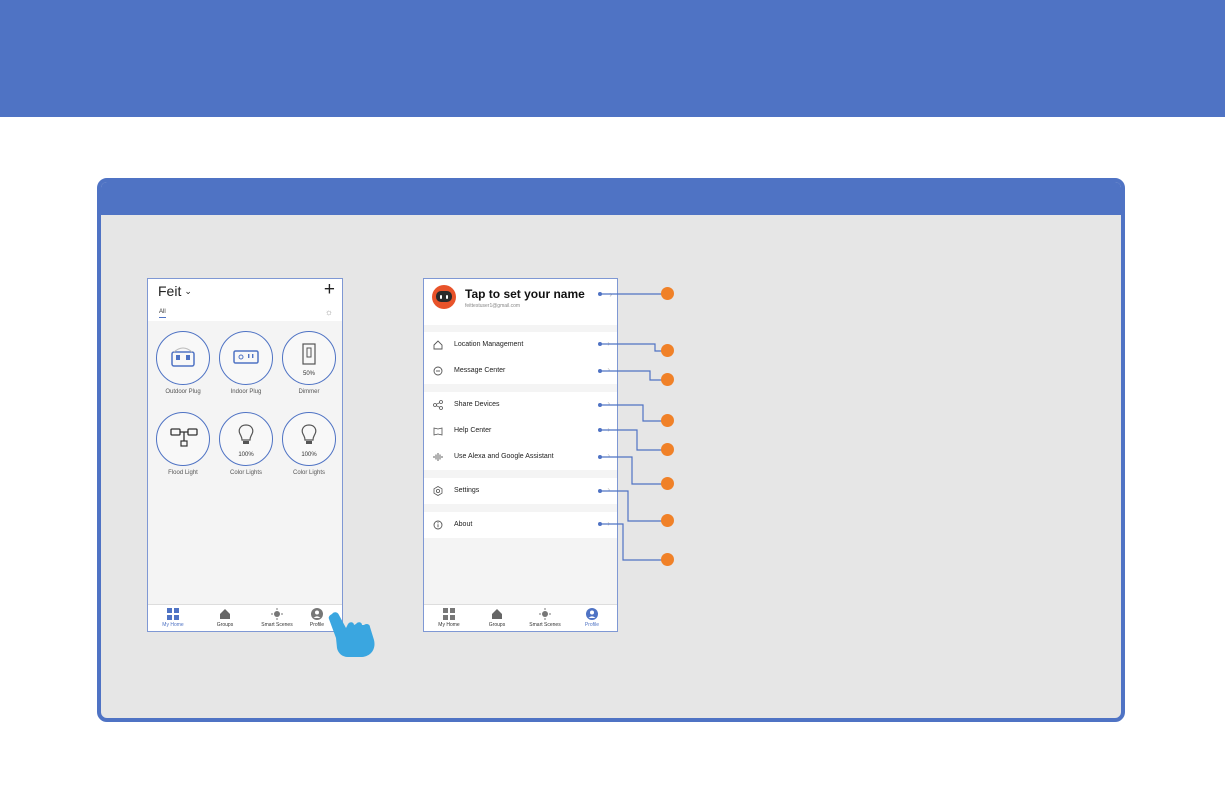  I want to click on menu-group-settings: Settings ›, so click(520, 491).